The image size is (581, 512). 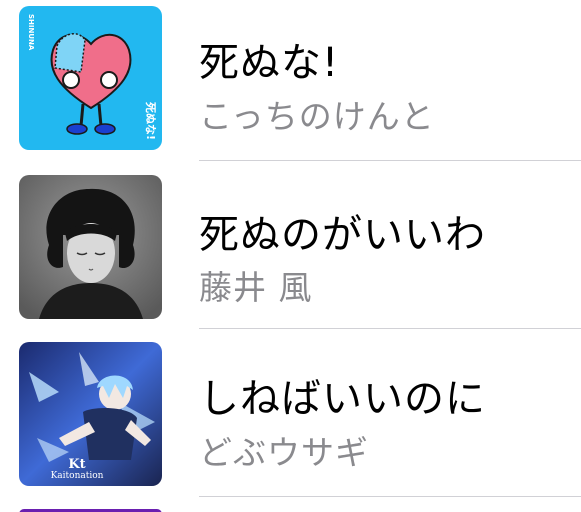 What do you see at coordinates (76, 464) in the screenshot?
I see `svg-text: Kt` at bounding box center [76, 464].